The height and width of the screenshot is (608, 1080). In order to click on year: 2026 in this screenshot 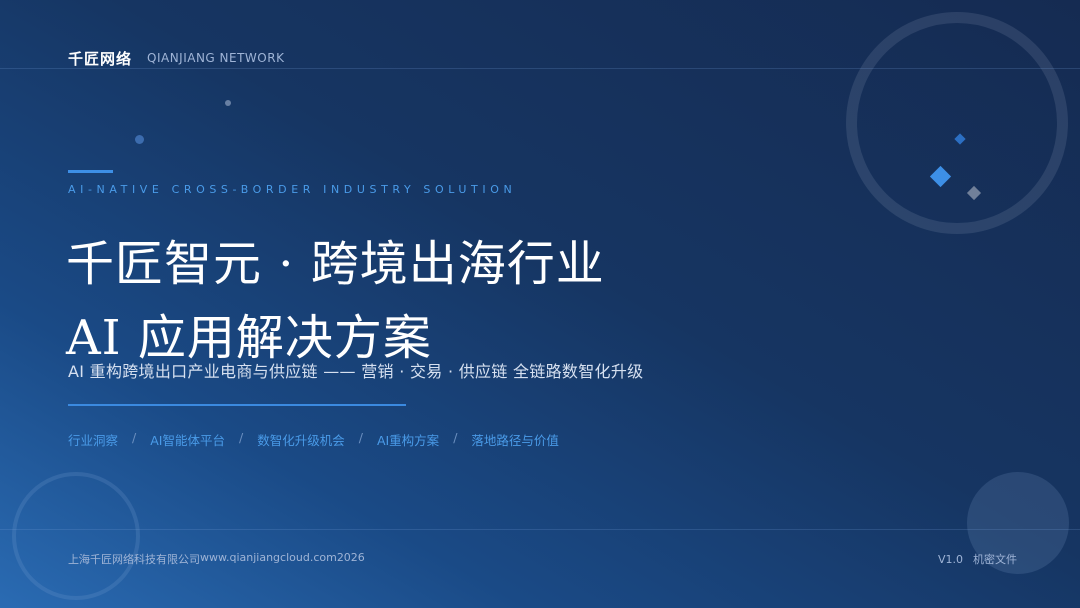, I will do `click(350, 557)`.